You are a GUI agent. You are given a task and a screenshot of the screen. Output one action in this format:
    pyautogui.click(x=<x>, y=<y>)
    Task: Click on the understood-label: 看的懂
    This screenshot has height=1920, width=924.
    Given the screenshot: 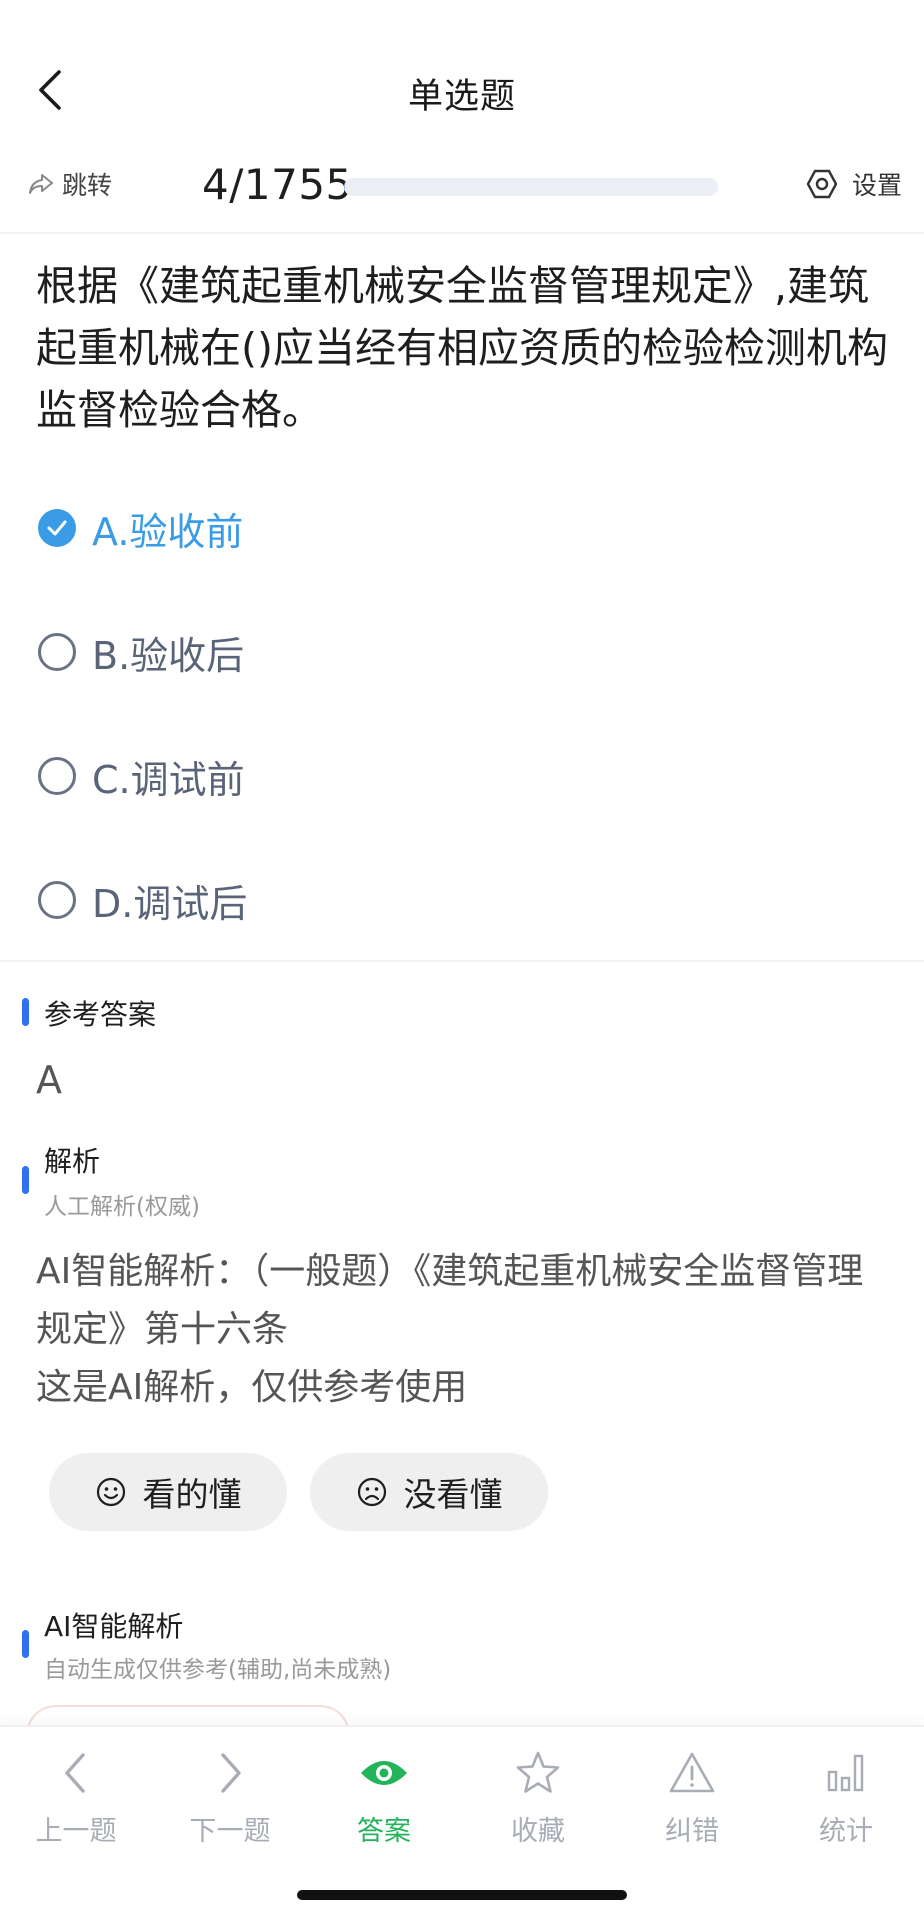 What is the action you would take?
    pyautogui.click(x=192, y=1494)
    